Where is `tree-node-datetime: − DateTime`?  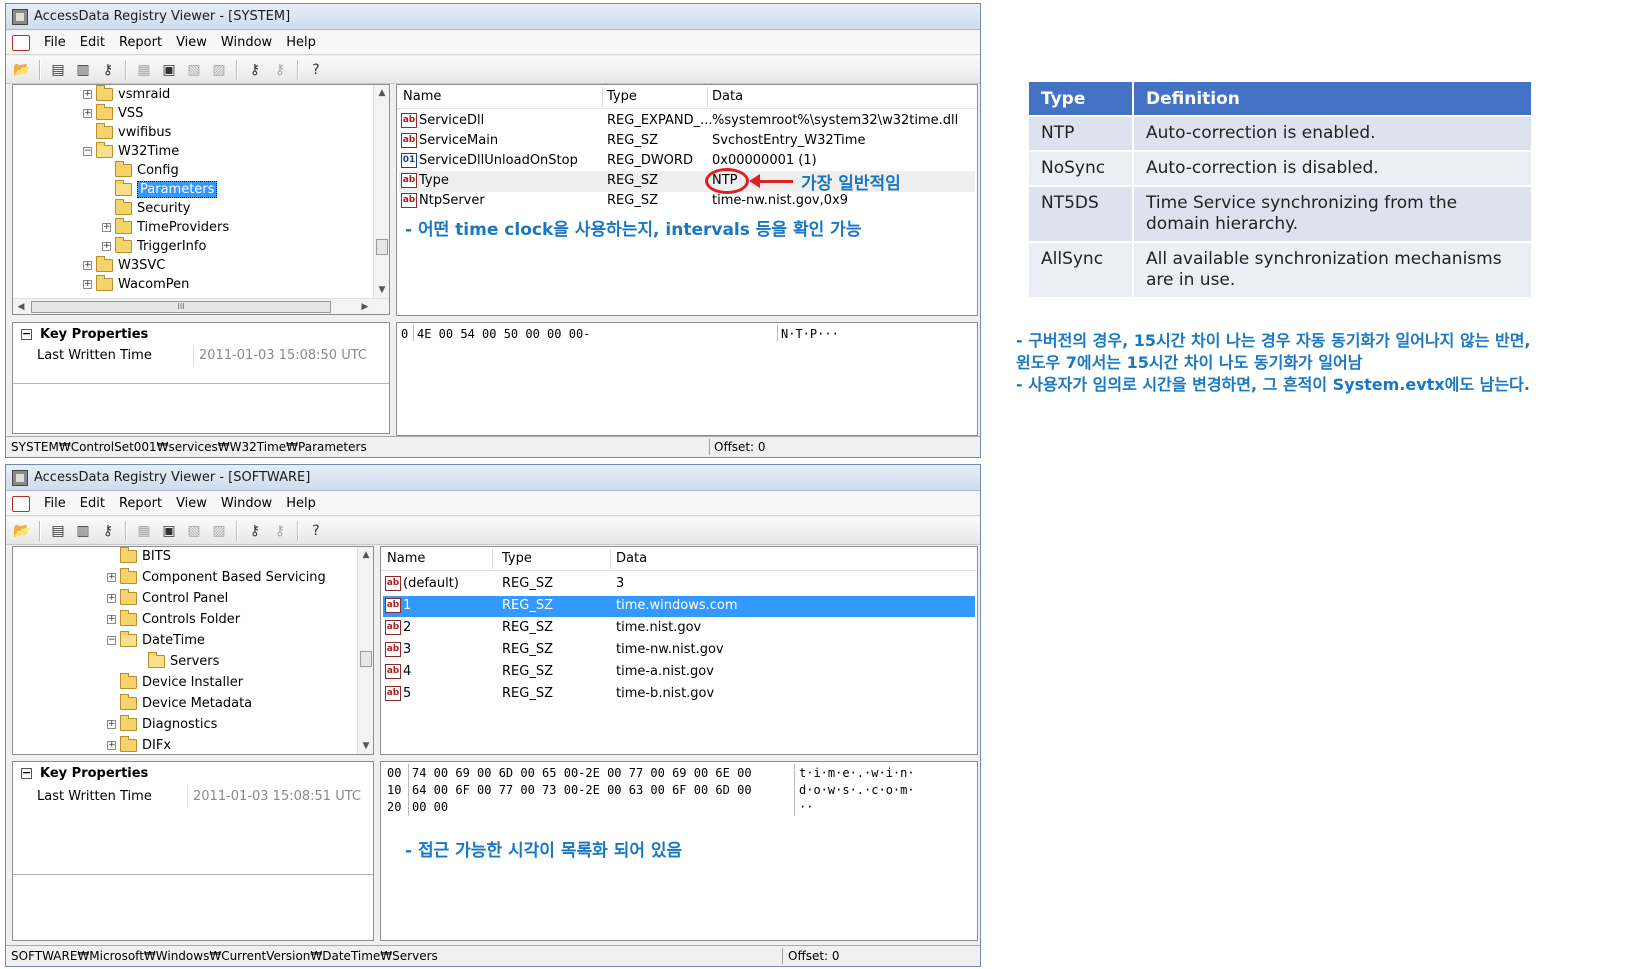
tree-node-datetime: − DateTime is located at coordinates (156, 640).